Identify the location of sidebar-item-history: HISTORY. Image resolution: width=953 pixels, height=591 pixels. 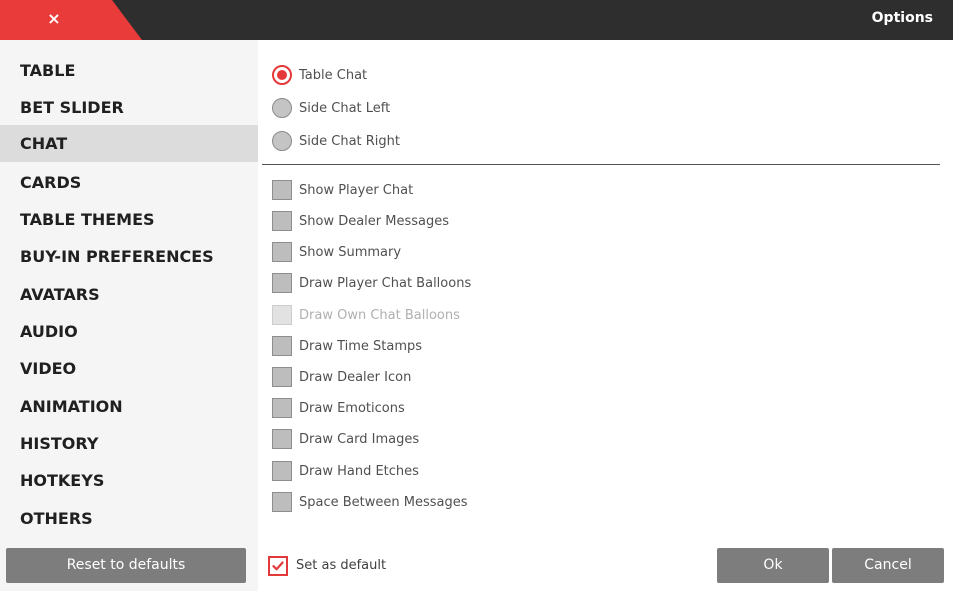
(129, 443).